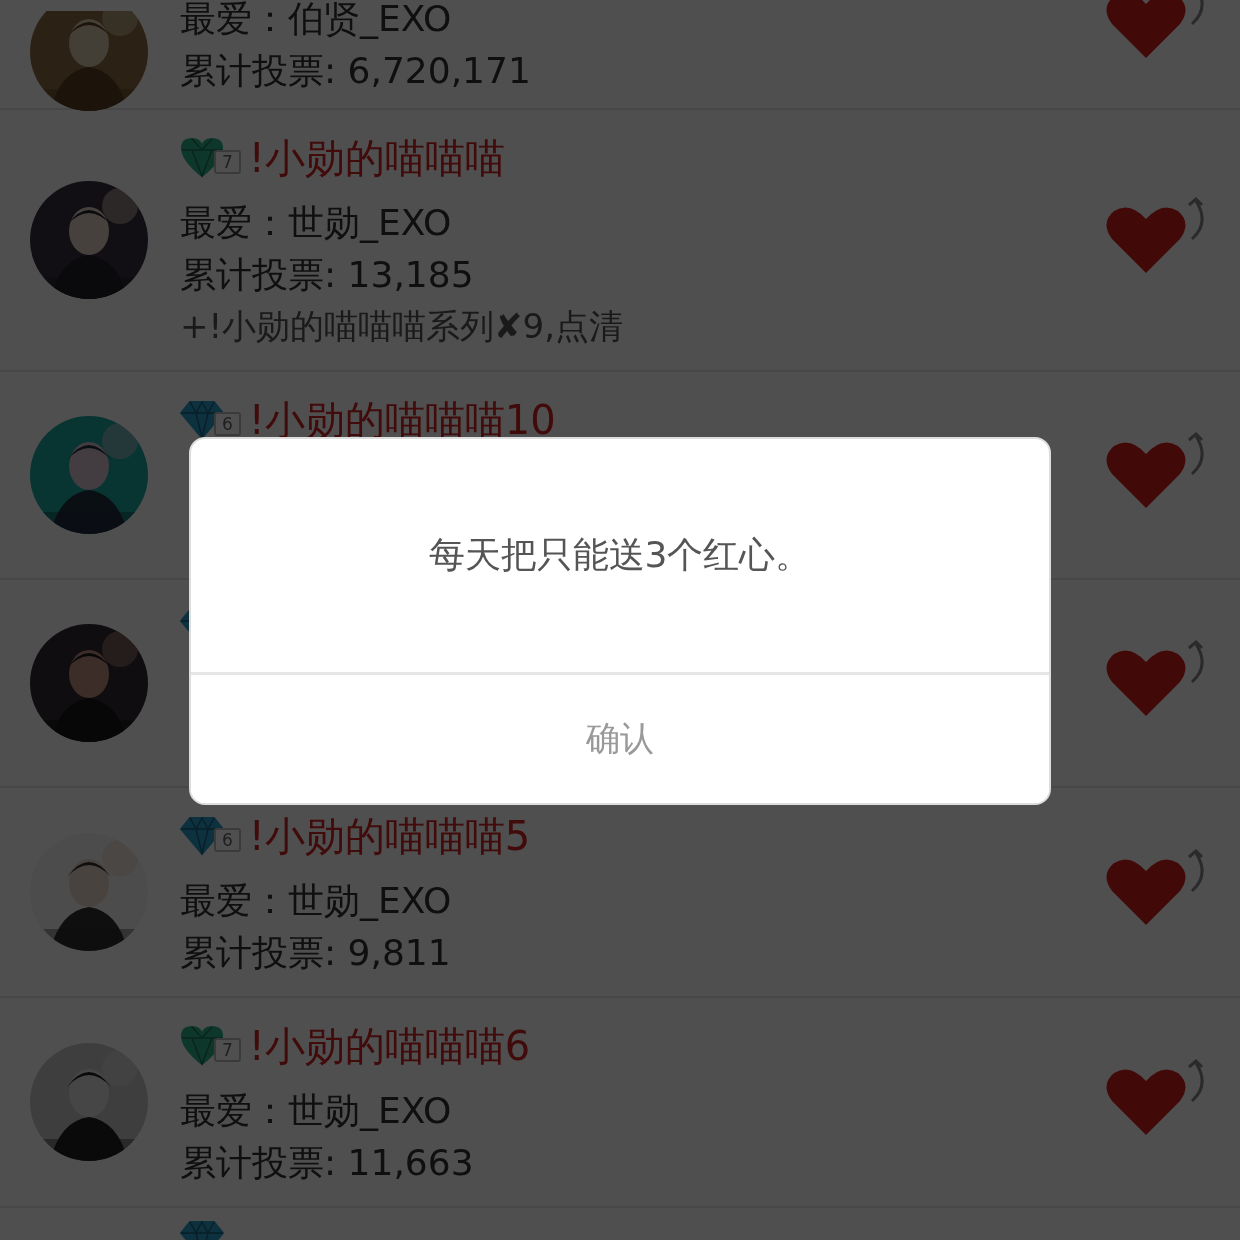  Describe the element at coordinates (327, 1163) in the screenshot. I see `vote-count: 累计投票: 11,663` at that location.